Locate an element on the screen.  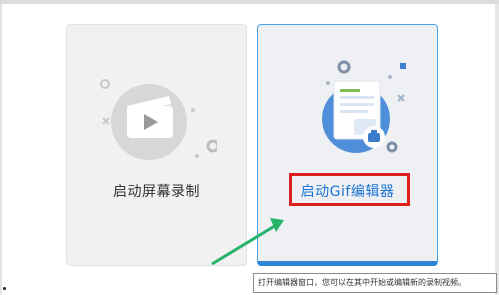
window-top-edge is located at coordinates (249, 2).